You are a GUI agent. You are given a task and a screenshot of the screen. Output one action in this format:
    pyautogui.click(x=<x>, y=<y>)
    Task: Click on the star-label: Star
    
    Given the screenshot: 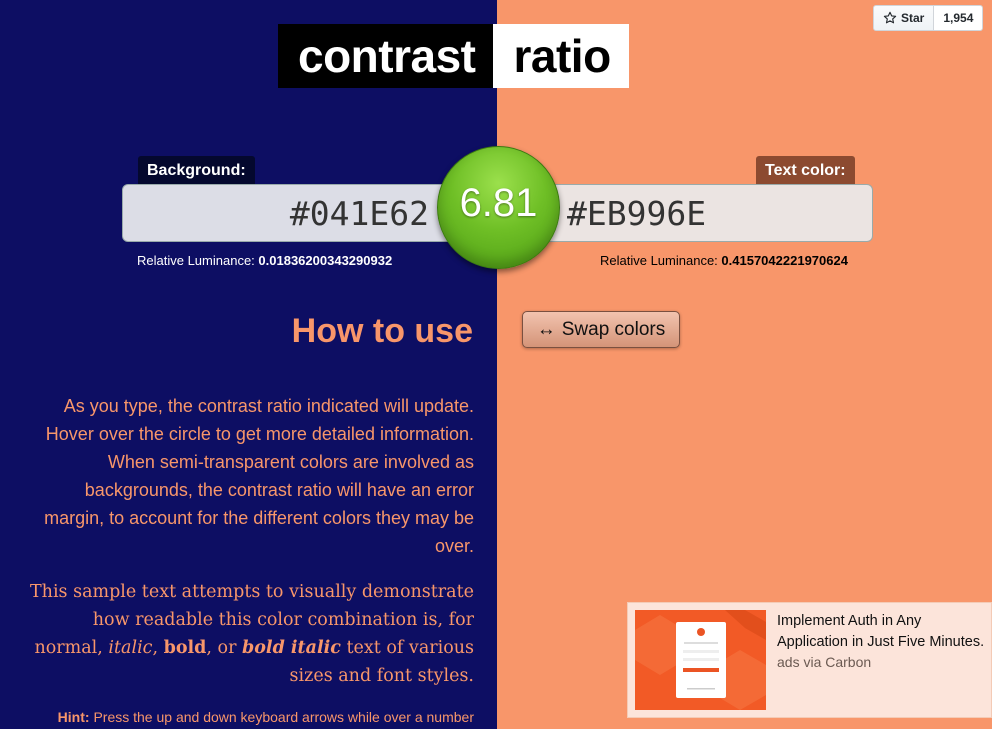 What is the action you would take?
    pyautogui.click(x=913, y=18)
    